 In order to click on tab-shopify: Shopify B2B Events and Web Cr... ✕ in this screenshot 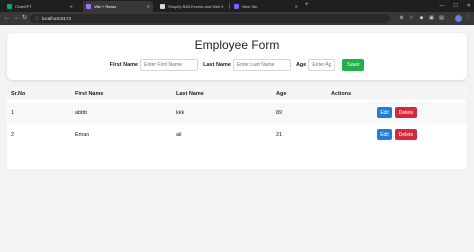, I will do `click(192, 6)`.